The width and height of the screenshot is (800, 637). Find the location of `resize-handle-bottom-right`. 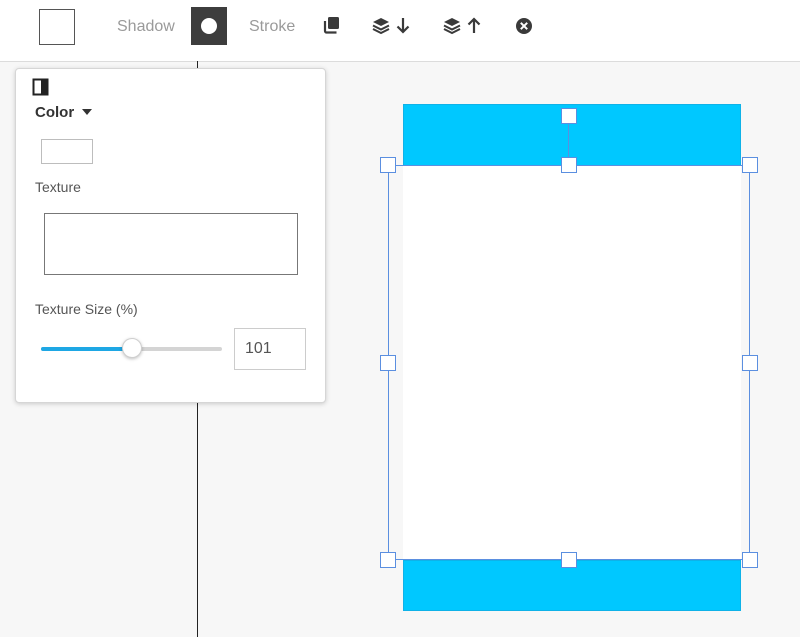

resize-handle-bottom-right is located at coordinates (750, 560).